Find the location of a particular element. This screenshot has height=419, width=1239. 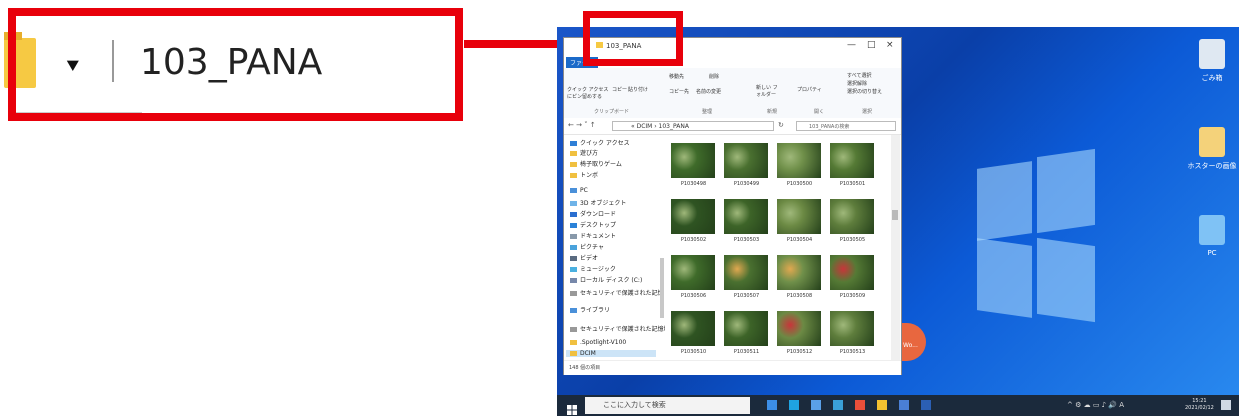

nav-item: ビデオ is located at coordinates (584, 257).